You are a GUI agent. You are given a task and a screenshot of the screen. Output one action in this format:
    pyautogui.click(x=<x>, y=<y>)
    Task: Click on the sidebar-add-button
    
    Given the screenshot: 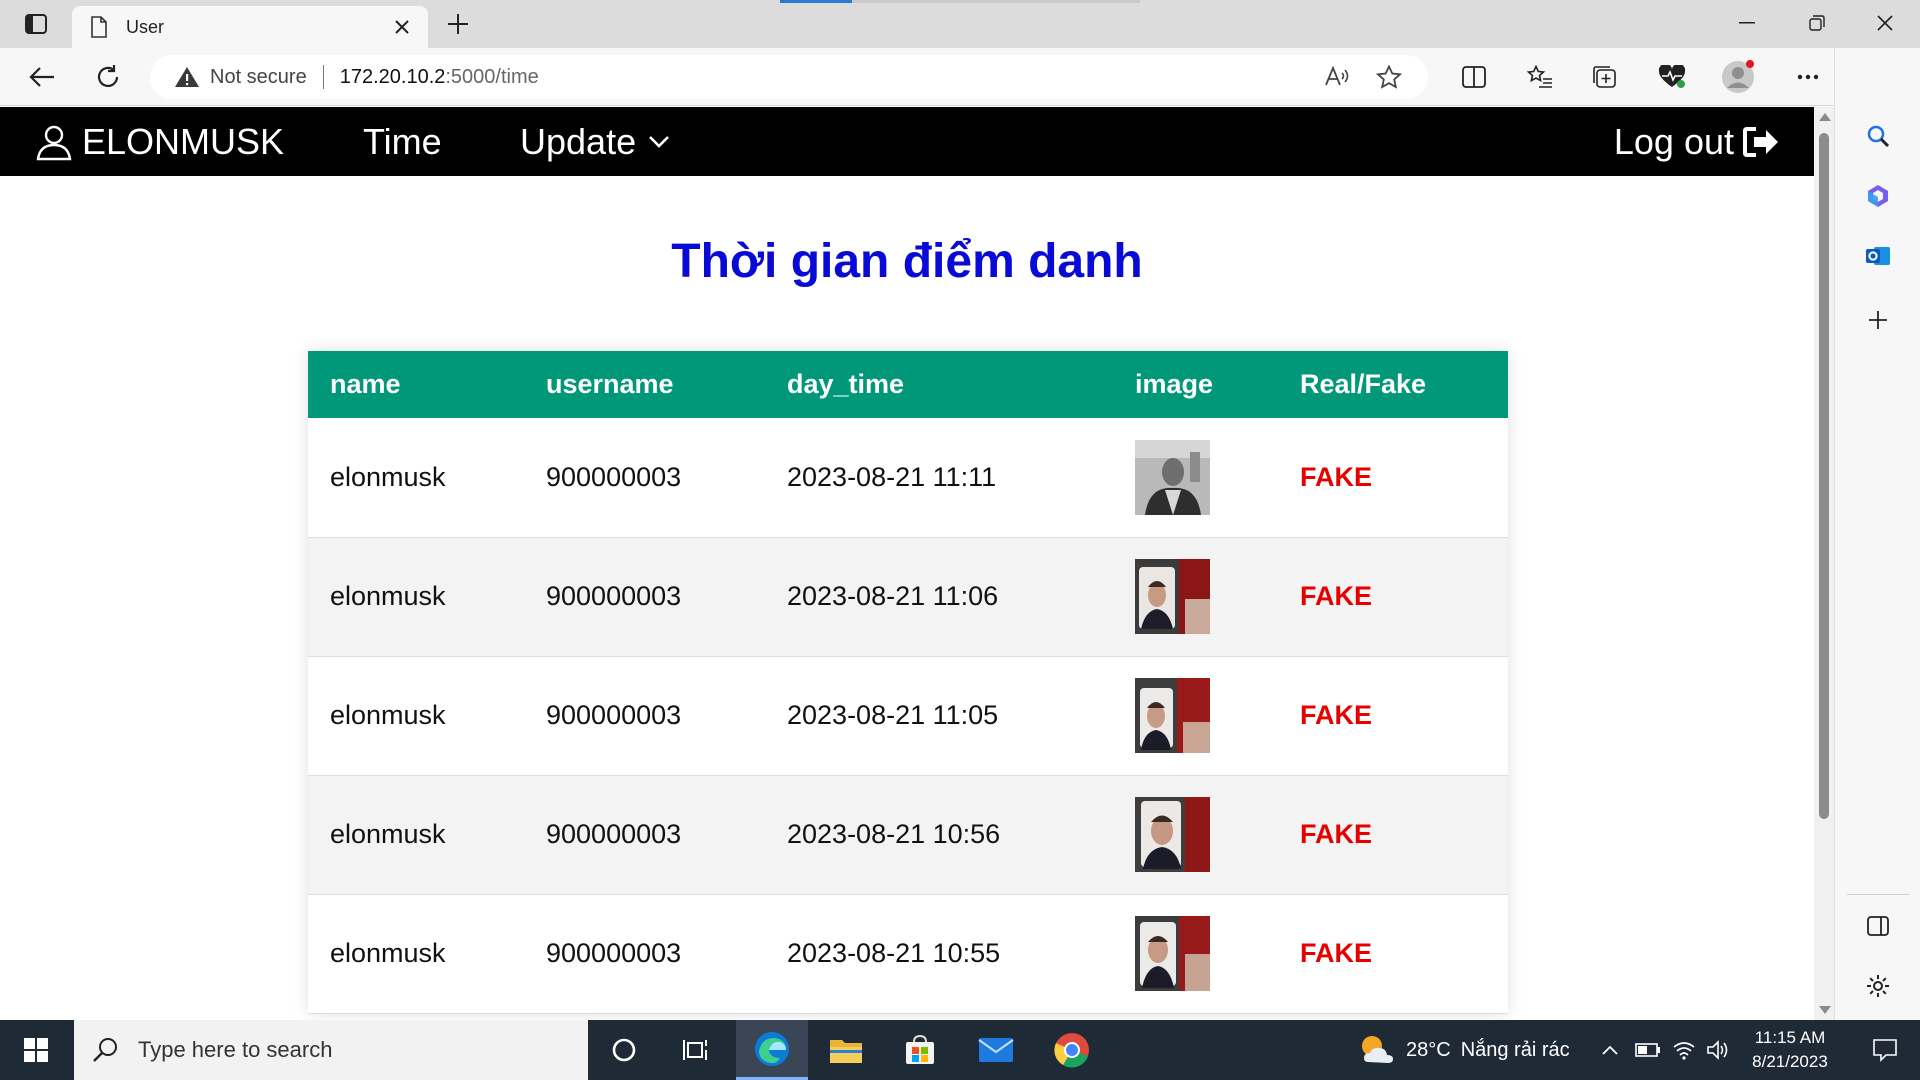 What is the action you would take?
    pyautogui.click(x=1878, y=320)
    